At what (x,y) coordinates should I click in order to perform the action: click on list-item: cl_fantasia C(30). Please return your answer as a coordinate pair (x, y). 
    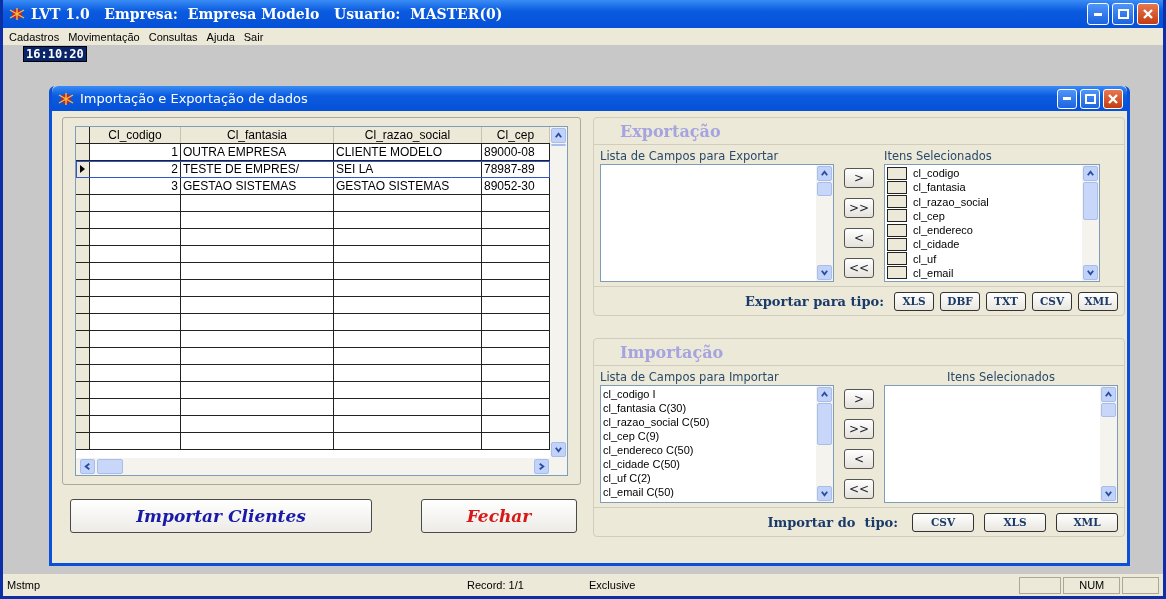
    Looking at the image, I should click on (708, 408).